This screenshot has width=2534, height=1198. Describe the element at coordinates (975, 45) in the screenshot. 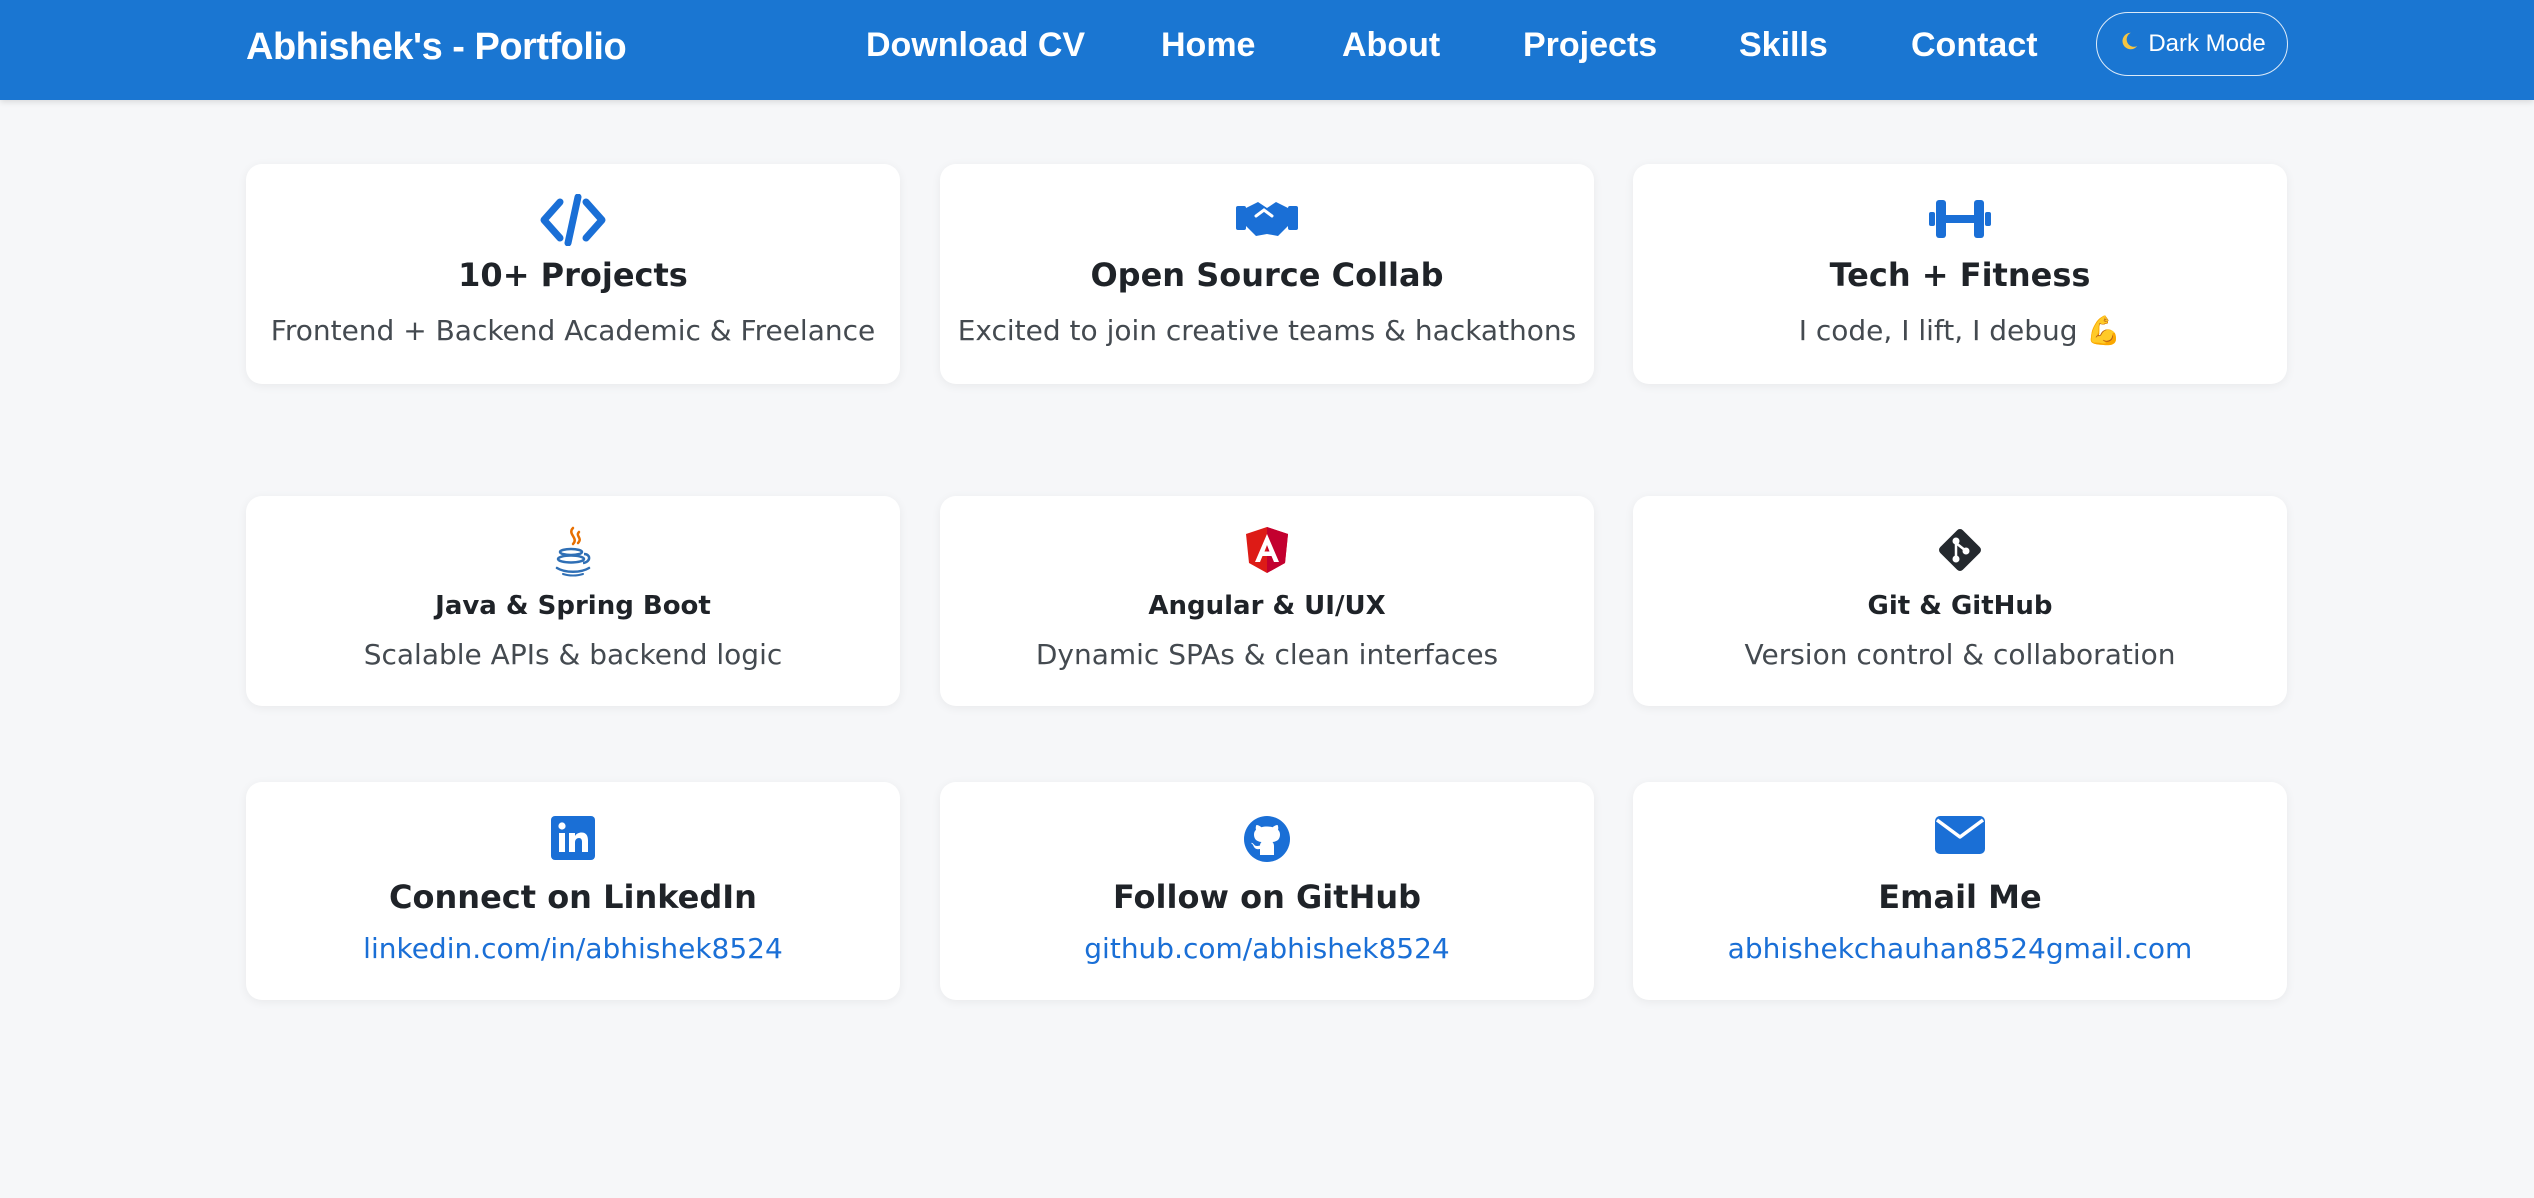

I see `nav-link-download-cv: Download CV` at that location.